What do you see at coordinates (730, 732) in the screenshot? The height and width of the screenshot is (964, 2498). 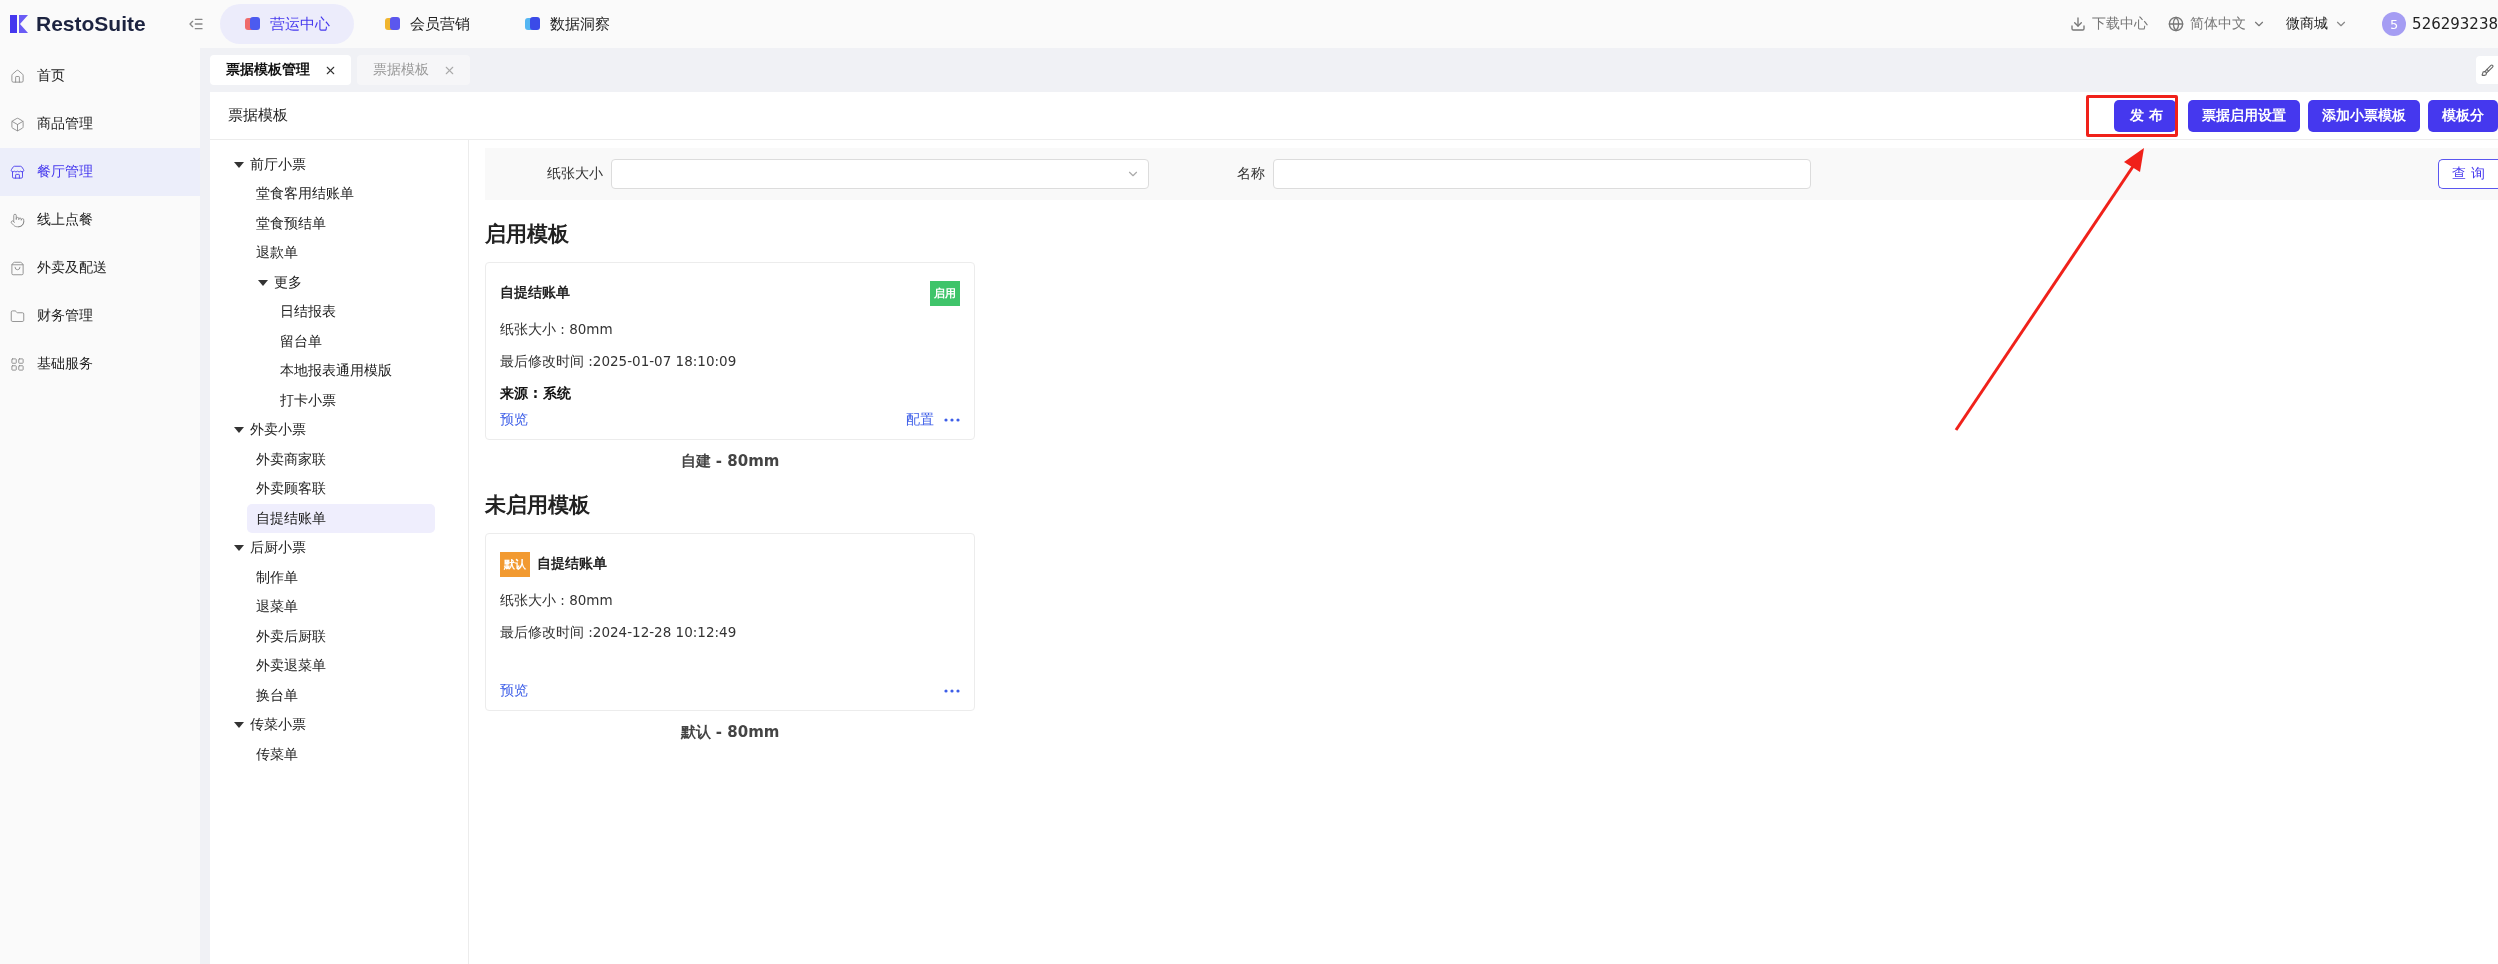 I see `card-caption: 默认 - 80mm` at bounding box center [730, 732].